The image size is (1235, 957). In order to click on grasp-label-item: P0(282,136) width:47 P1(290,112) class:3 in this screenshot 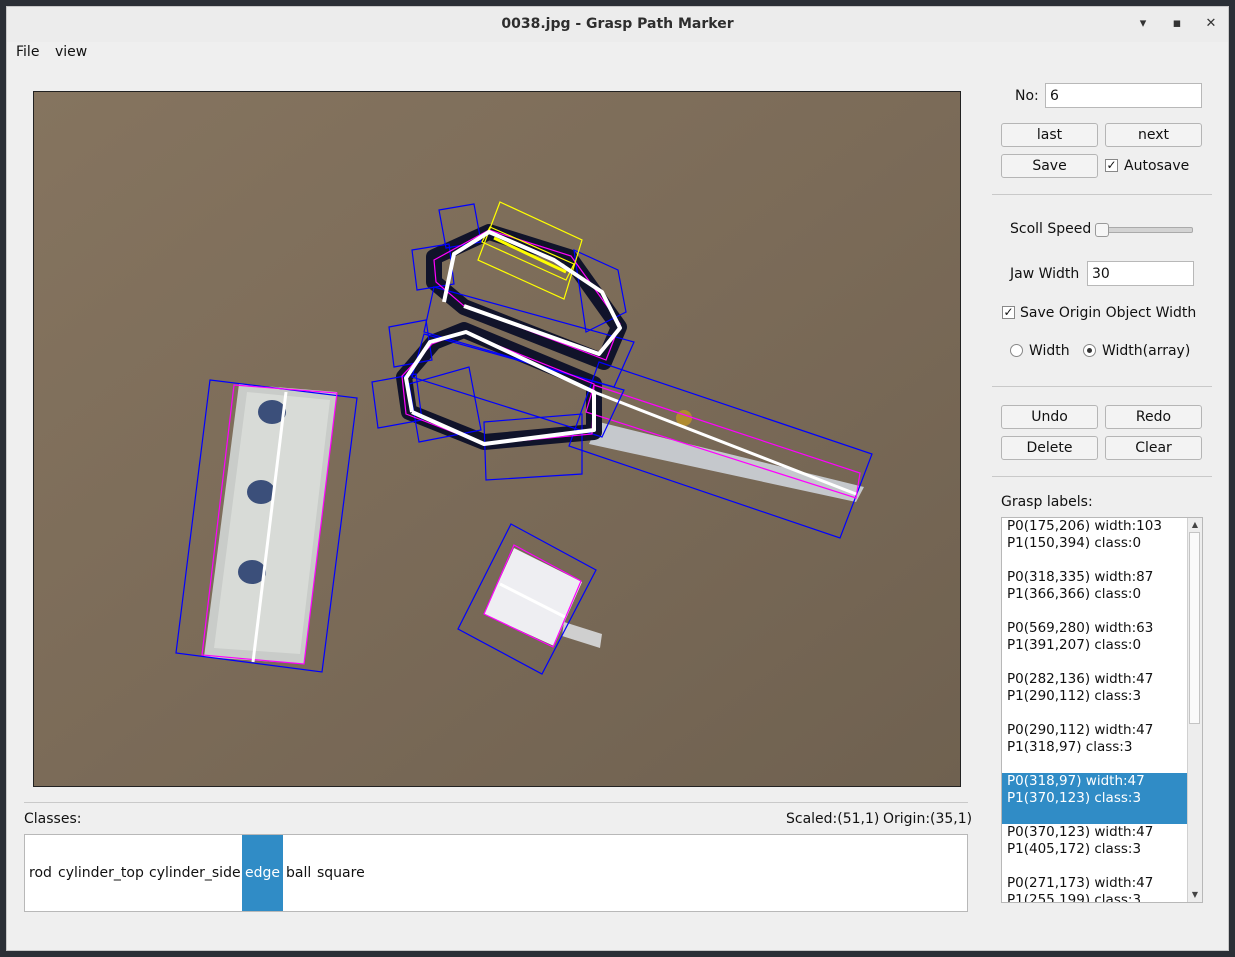, I will do `click(1095, 696)`.